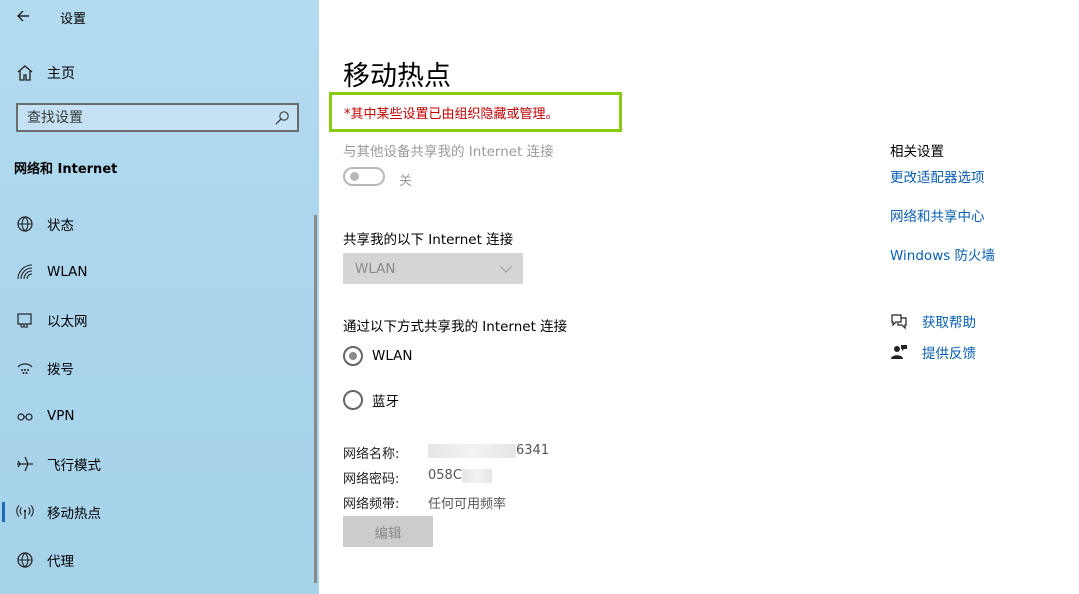  Describe the element at coordinates (451, 114) in the screenshot. I see `policy-notice-text: *其中某些设置已由组织隐藏或管理。` at that location.